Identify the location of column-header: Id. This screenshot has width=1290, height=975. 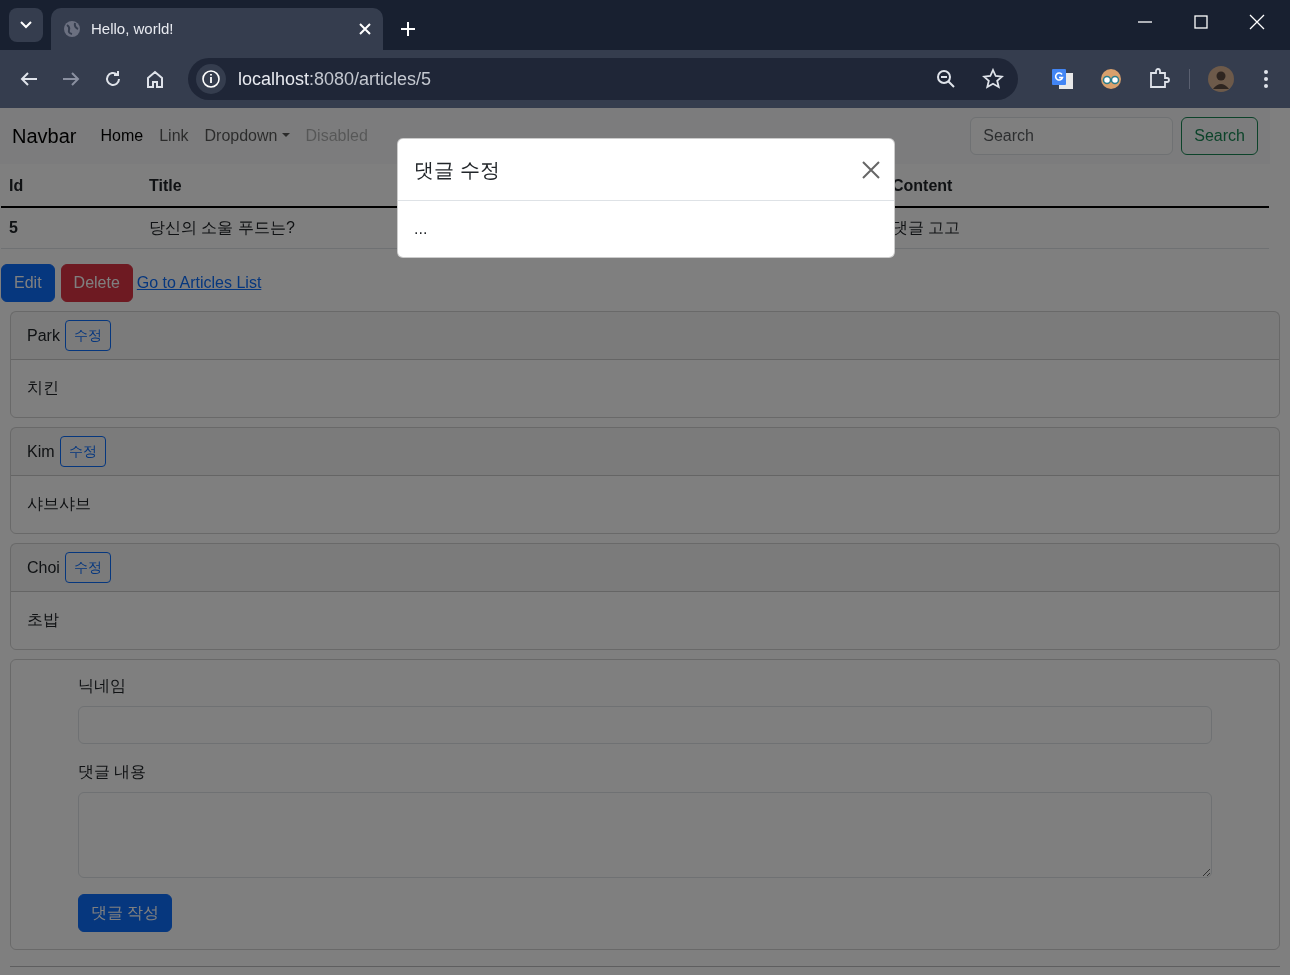
(71, 186).